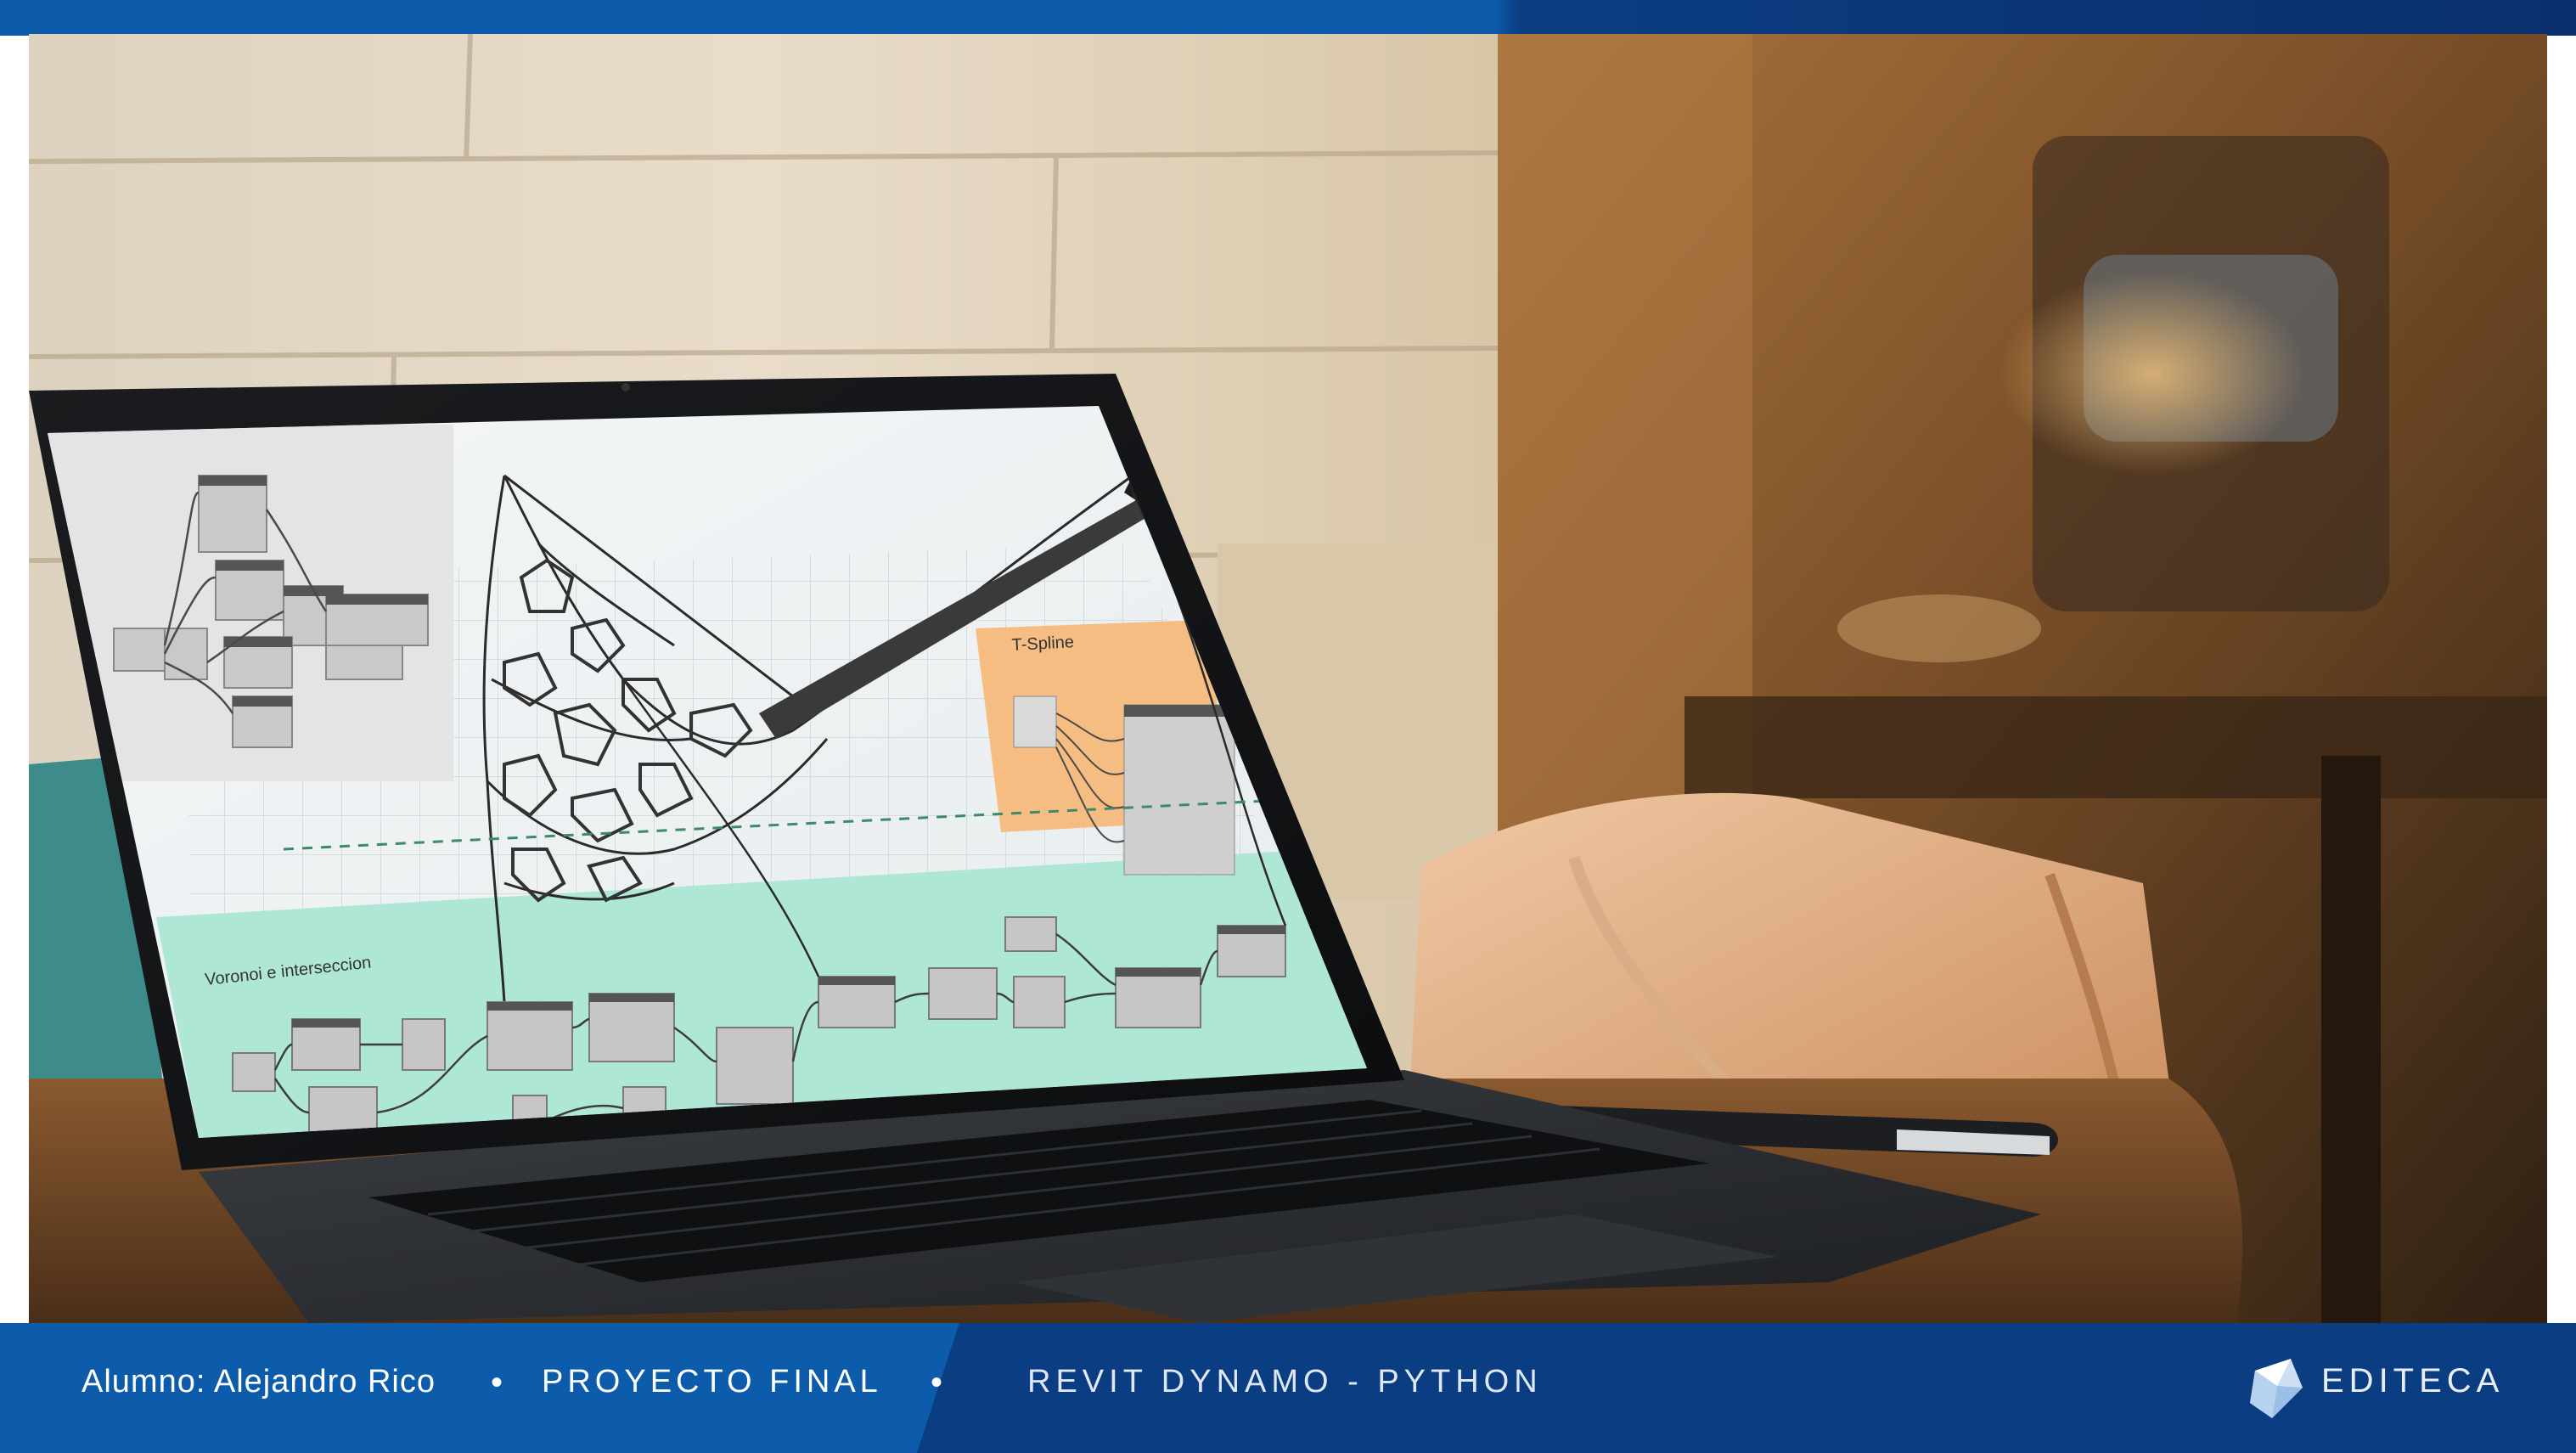  I want to click on course-label: REVIT DYNAMO - PYTHON, so click(1285, 1381).